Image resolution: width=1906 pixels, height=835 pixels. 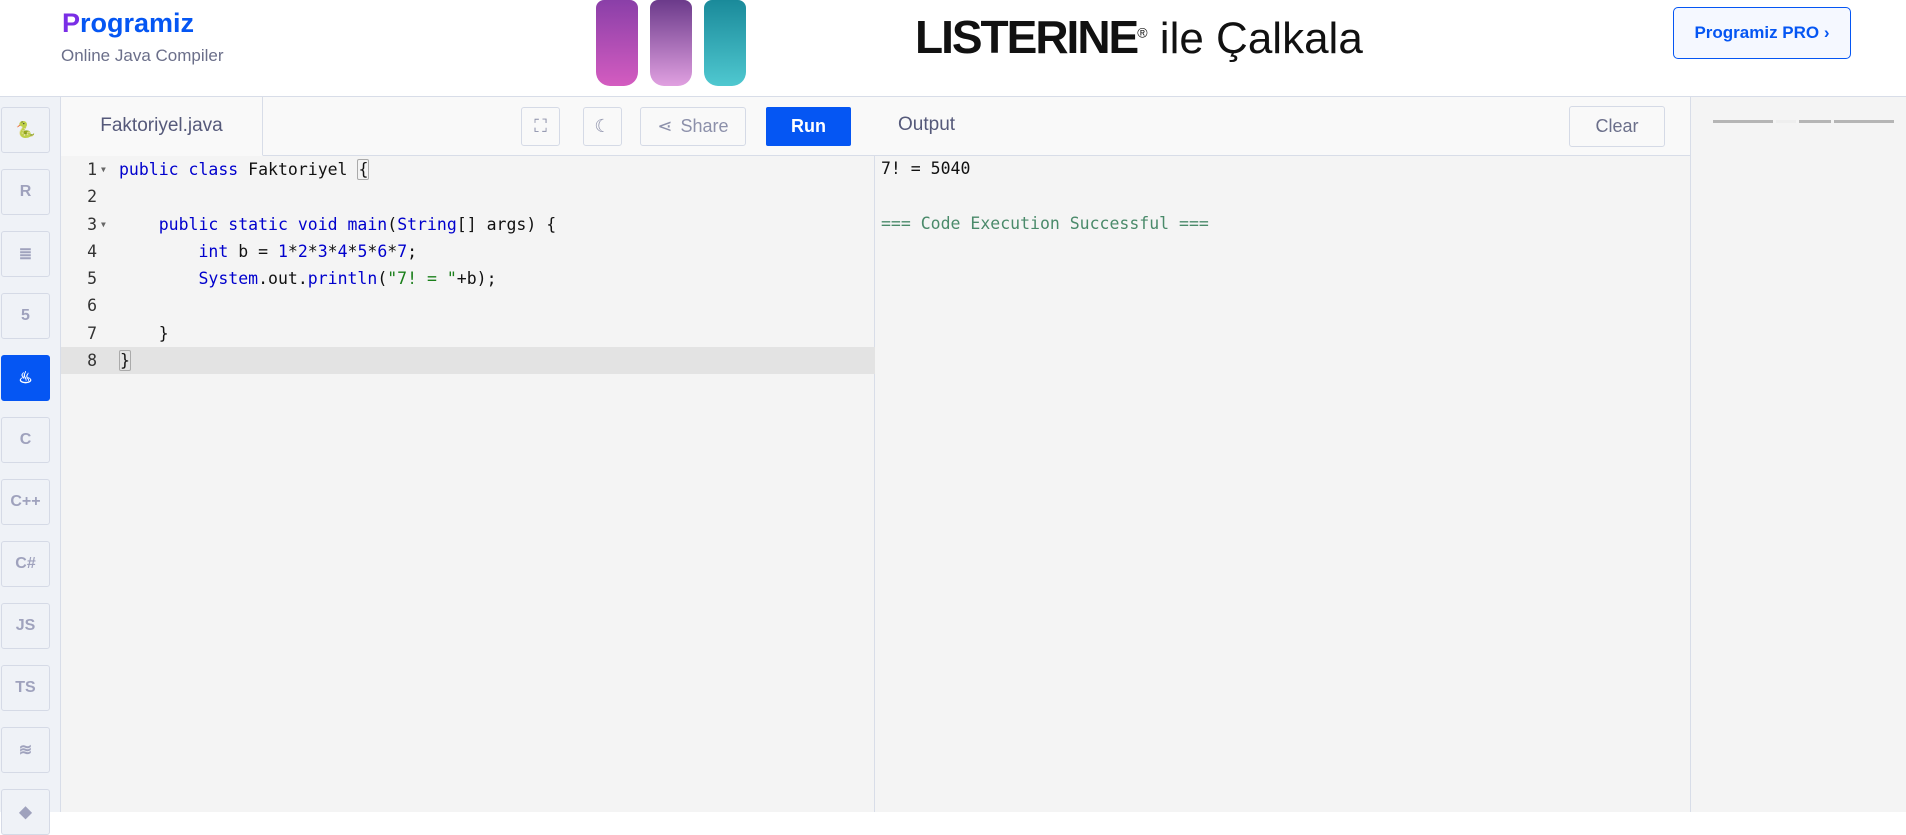 What do you see at coordinates (1798, 454) in the screenshot?
I see `right-panel` at bounding box center [1798, 454].